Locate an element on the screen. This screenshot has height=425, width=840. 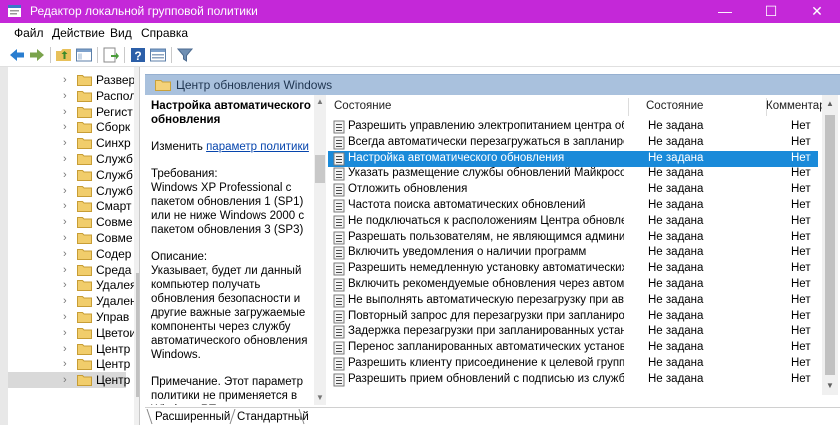
tree-item: › Регист is located at coordinates (70, 112).